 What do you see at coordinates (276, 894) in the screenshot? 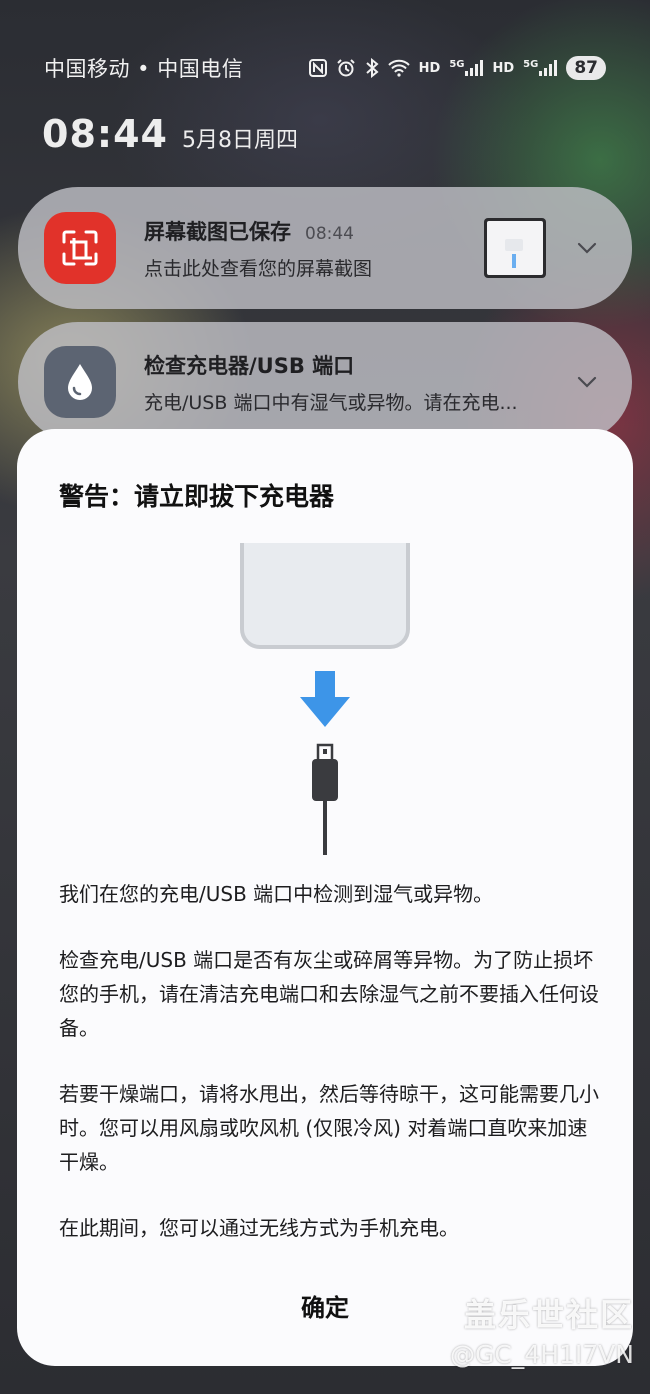
I see `dialog-paragraph: 我们在您的充电/USB 端口中检测到湿气或异物。` at bounding box center [276, 894].